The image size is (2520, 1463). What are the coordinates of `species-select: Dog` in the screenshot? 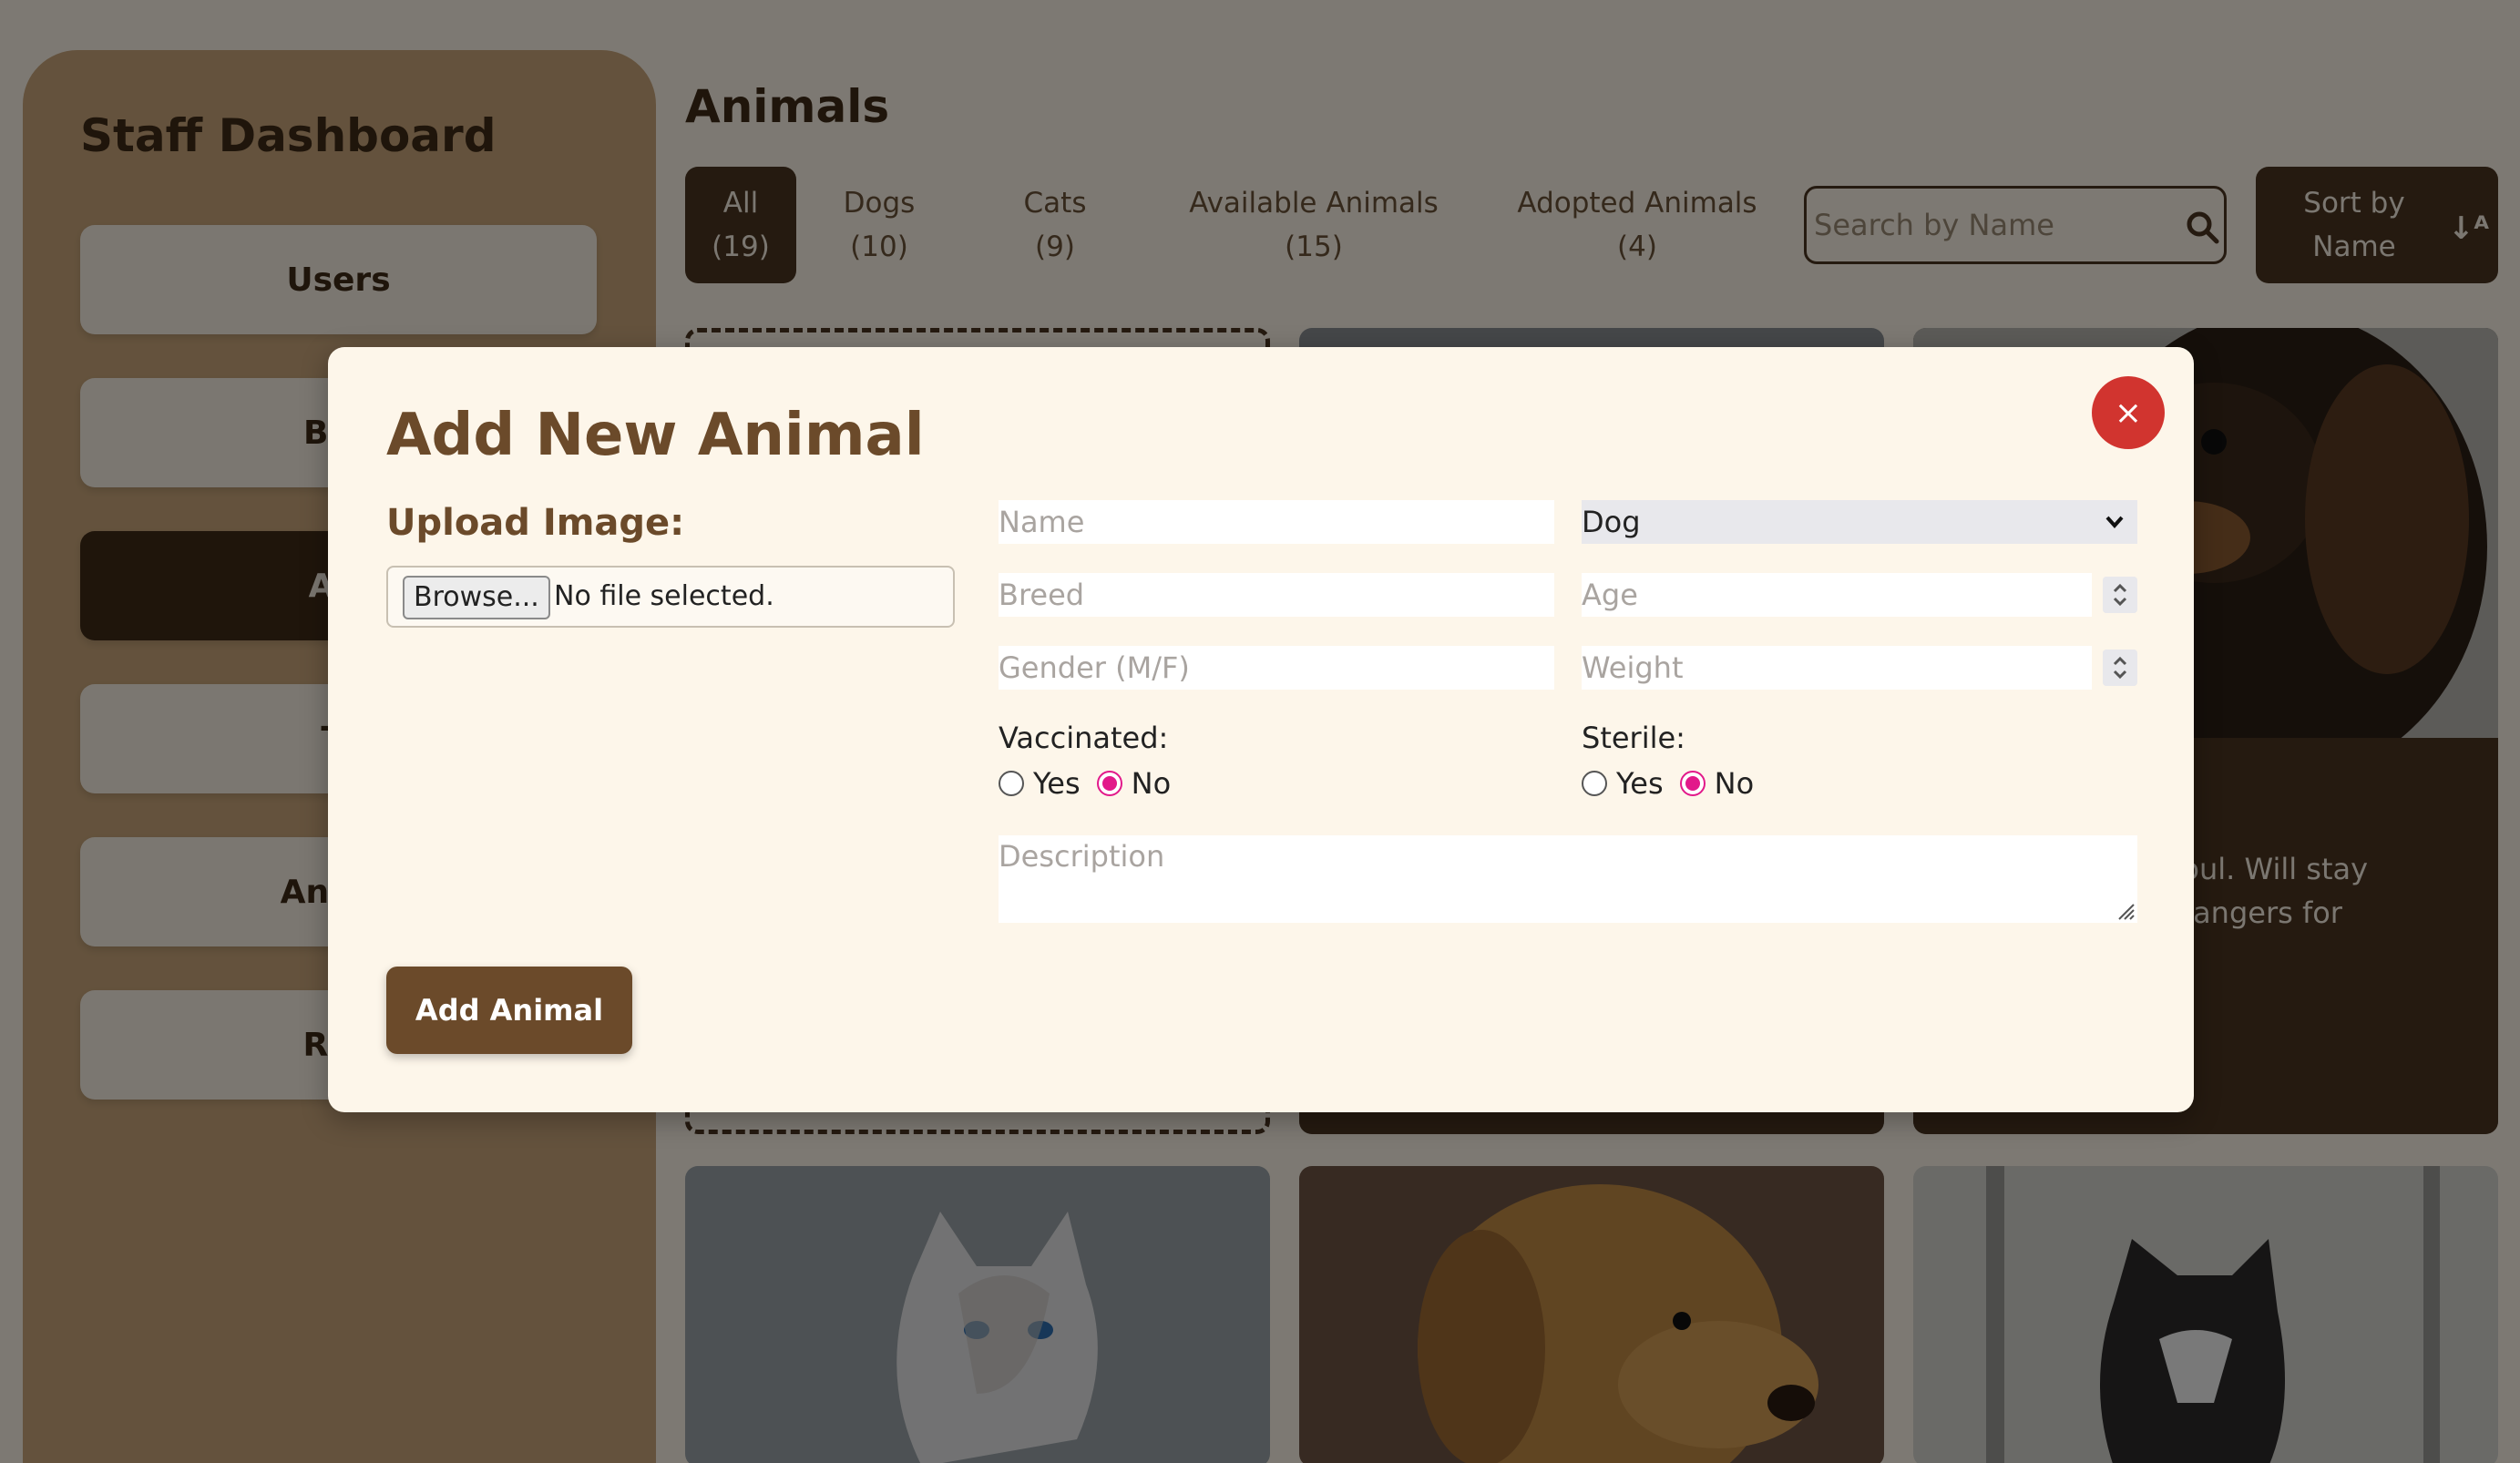 It's located at (1860, 522).